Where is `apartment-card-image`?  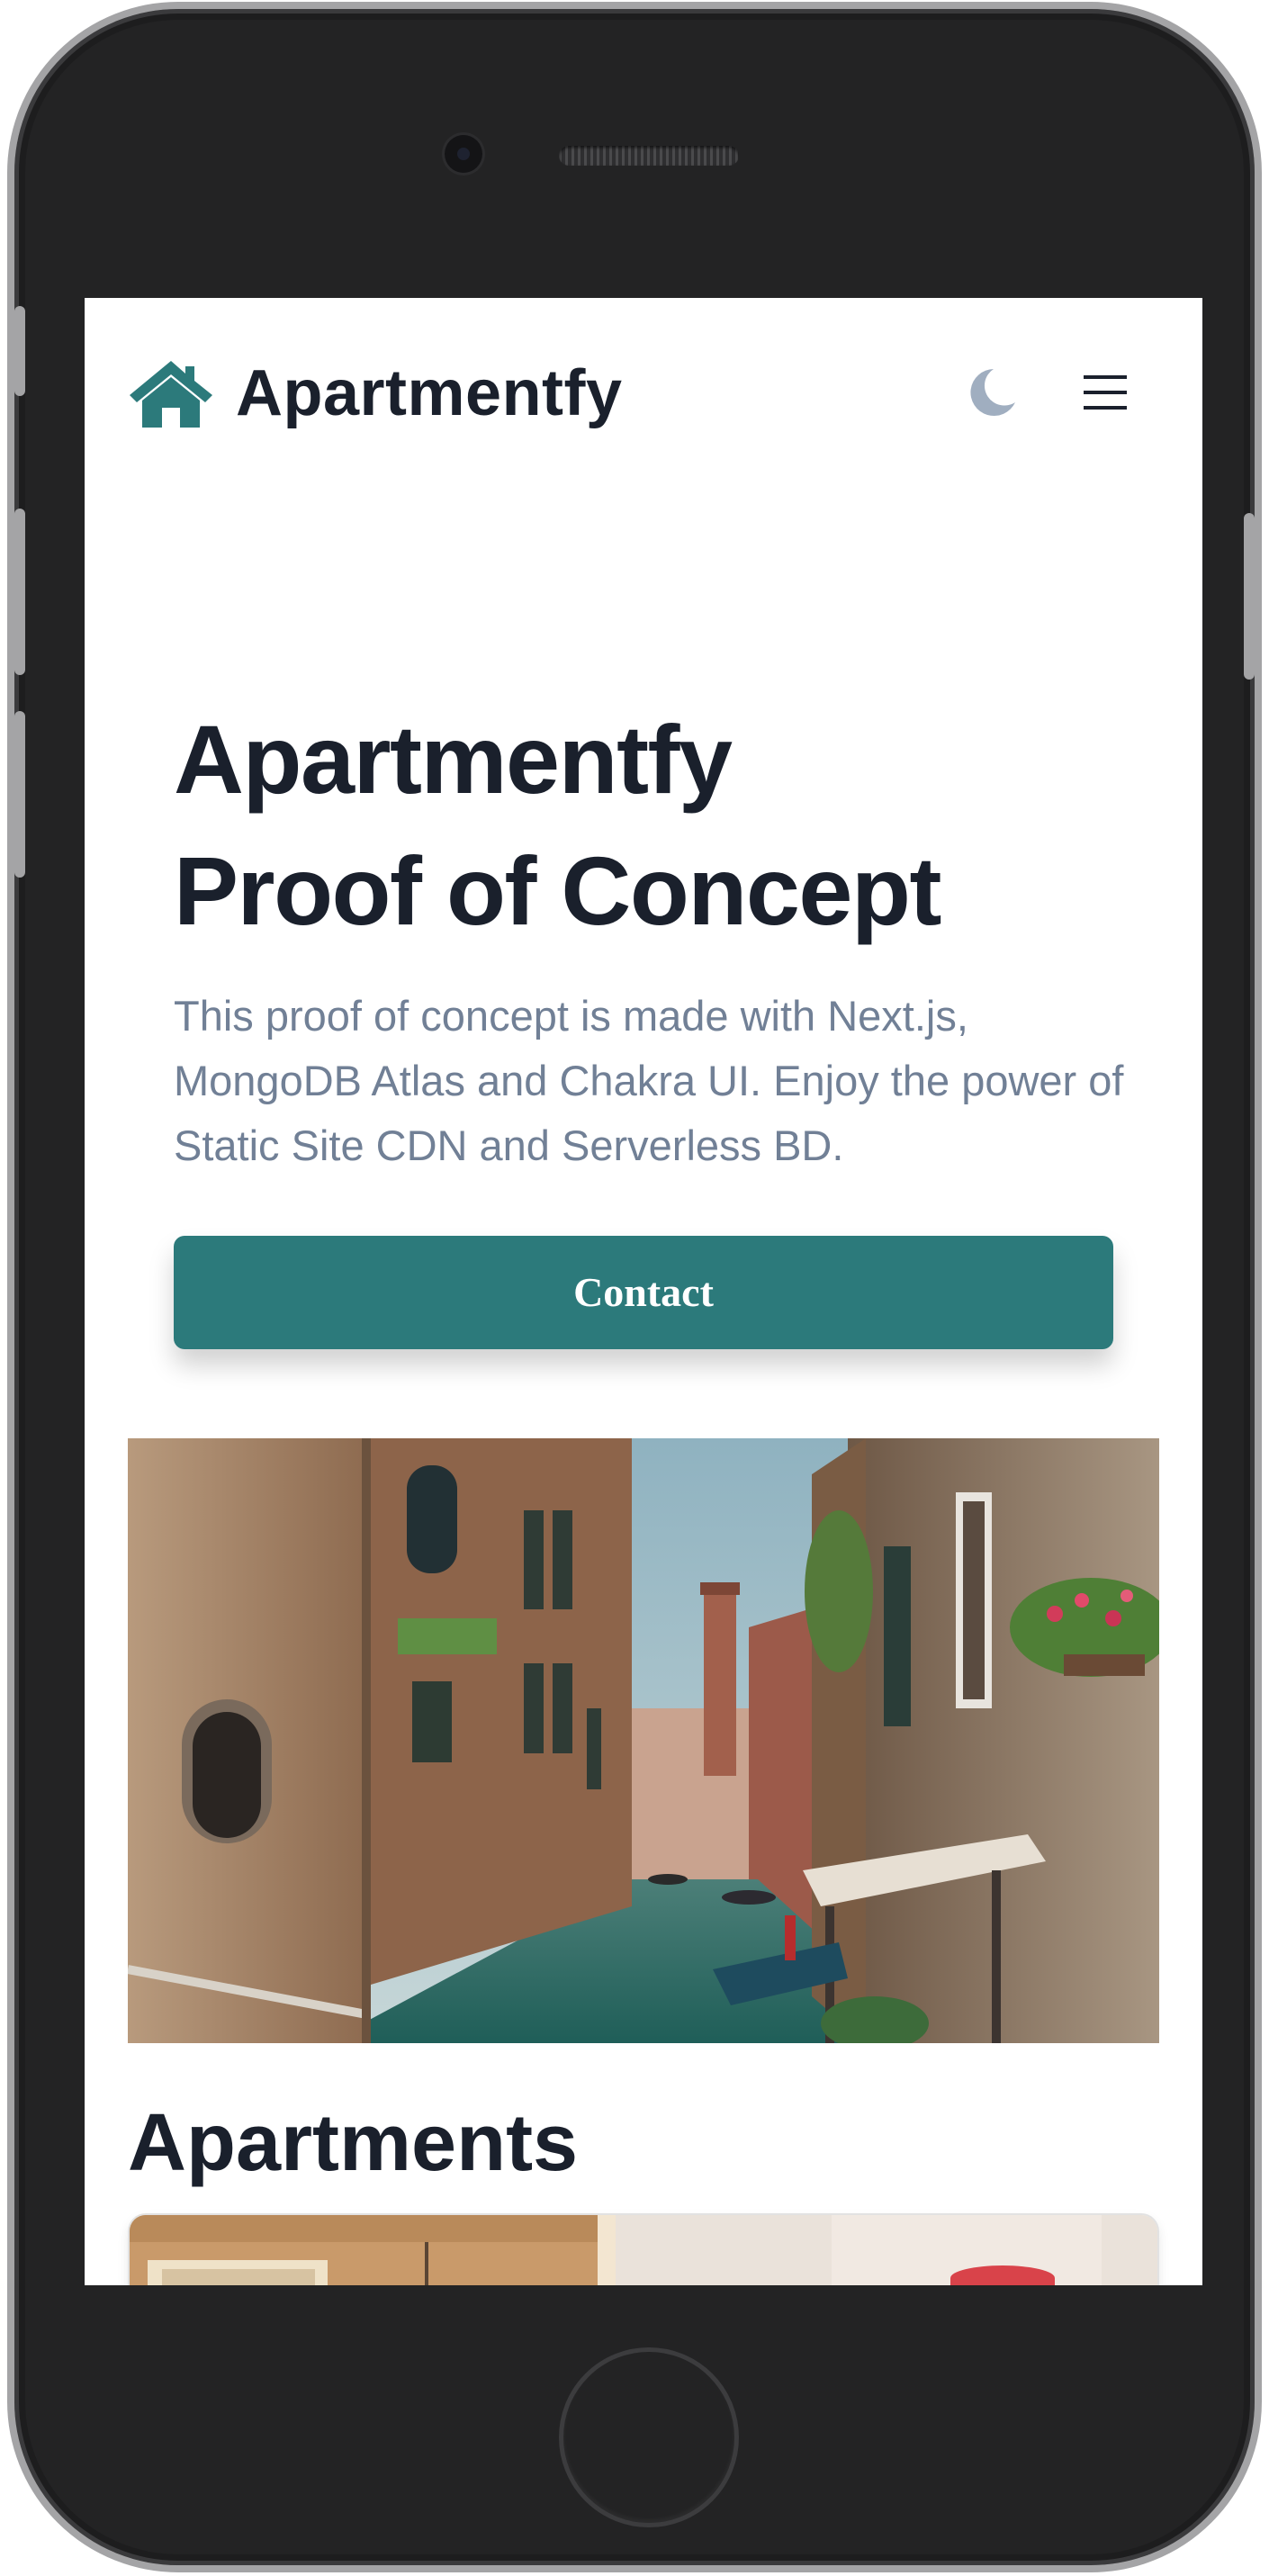
apartment-card-image is located at coordinates (643, 2250).